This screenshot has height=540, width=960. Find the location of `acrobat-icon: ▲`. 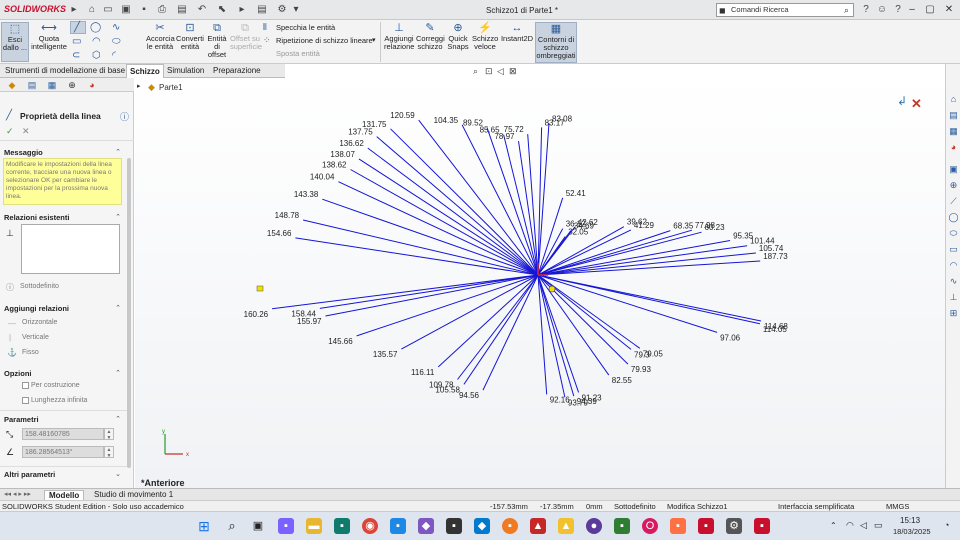

acrobat-icon: ▲ is located at coordinates (538, 526).